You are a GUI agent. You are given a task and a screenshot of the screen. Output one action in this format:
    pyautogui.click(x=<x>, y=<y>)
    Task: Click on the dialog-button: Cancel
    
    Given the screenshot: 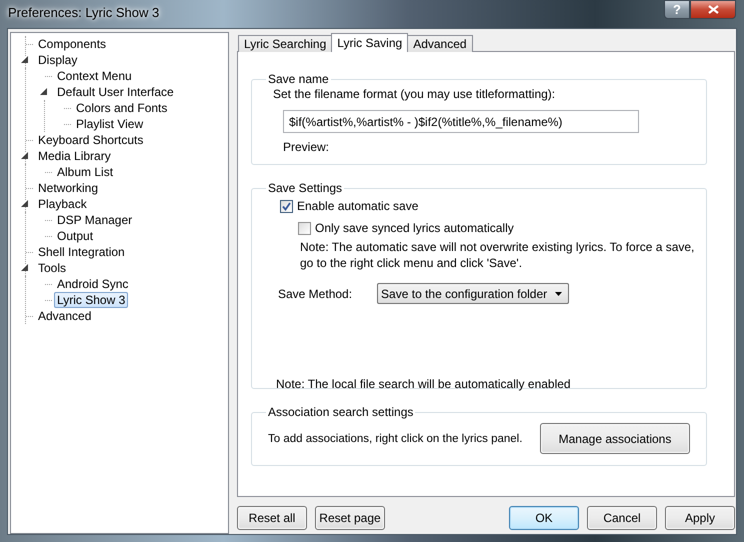 What is the action you would take?
    pyautogui.click(x=622, y=518)
    